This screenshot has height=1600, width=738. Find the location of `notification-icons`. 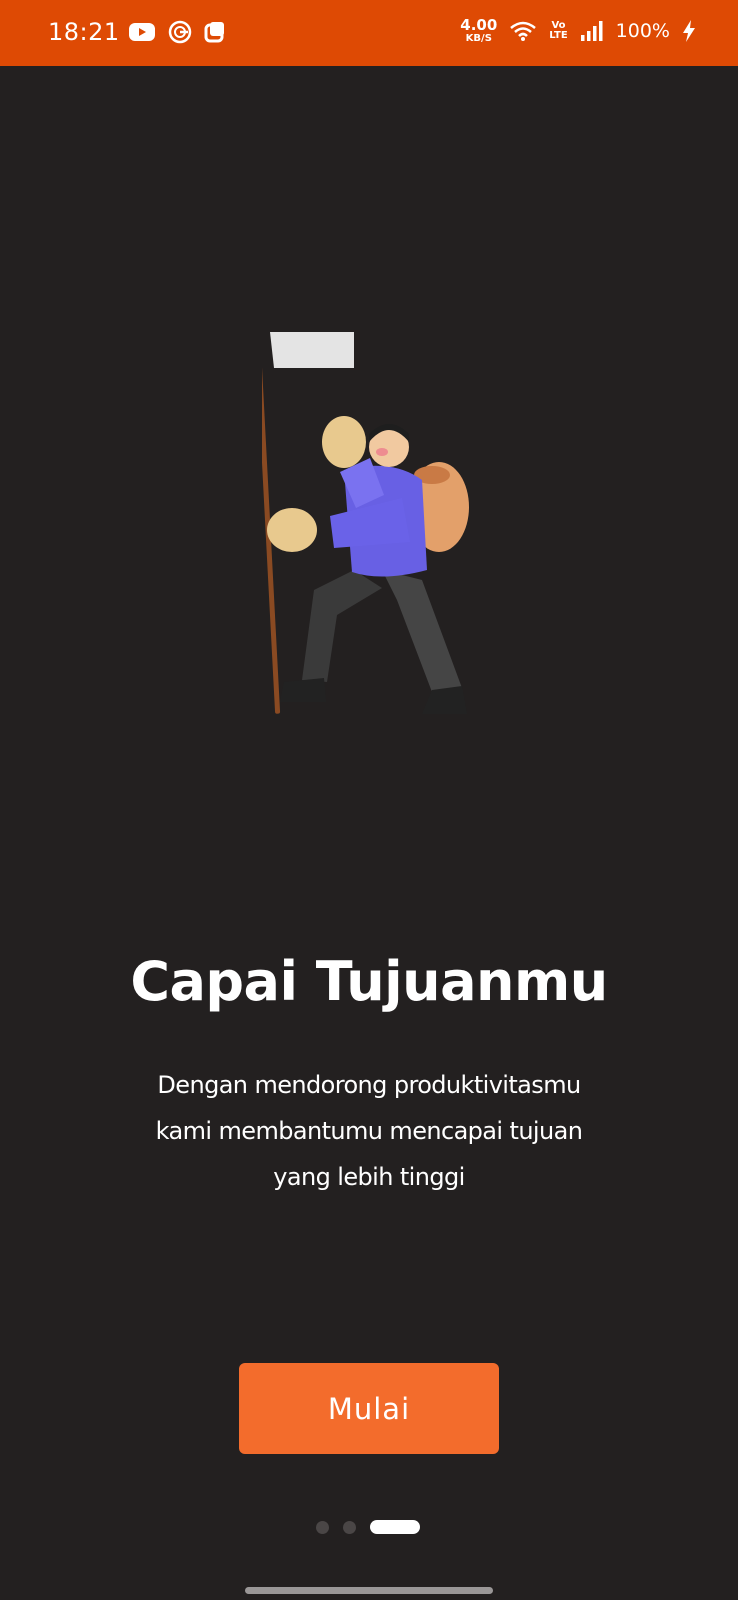

notification-icons is located at coordinates (177, 32).